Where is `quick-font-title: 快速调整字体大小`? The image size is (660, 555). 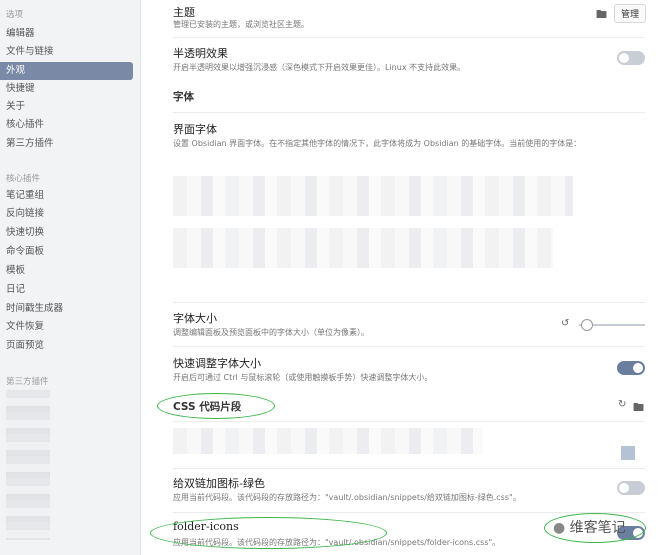
quick-font-title: 快速调整字体大小 is located at coordinates (217, 363).